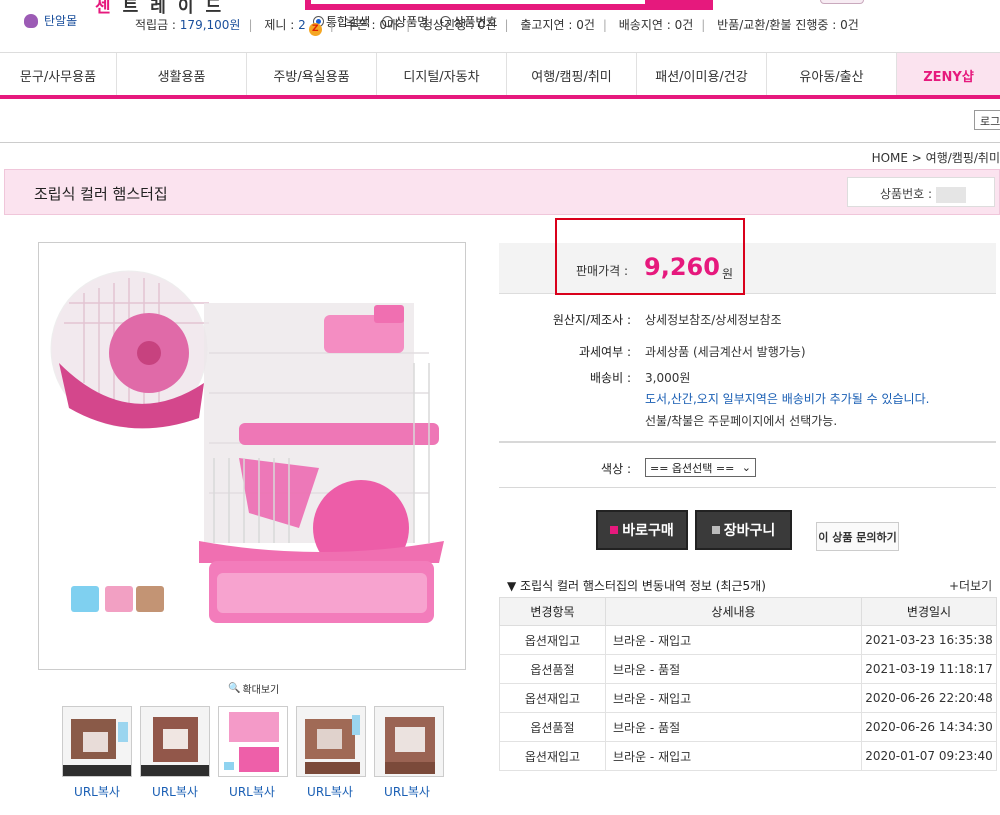 Image resolution: width=1000 pixels, height=815 pixels. I want to click on change-date: 2021-03-19 11:18:17, so click(929, 669).